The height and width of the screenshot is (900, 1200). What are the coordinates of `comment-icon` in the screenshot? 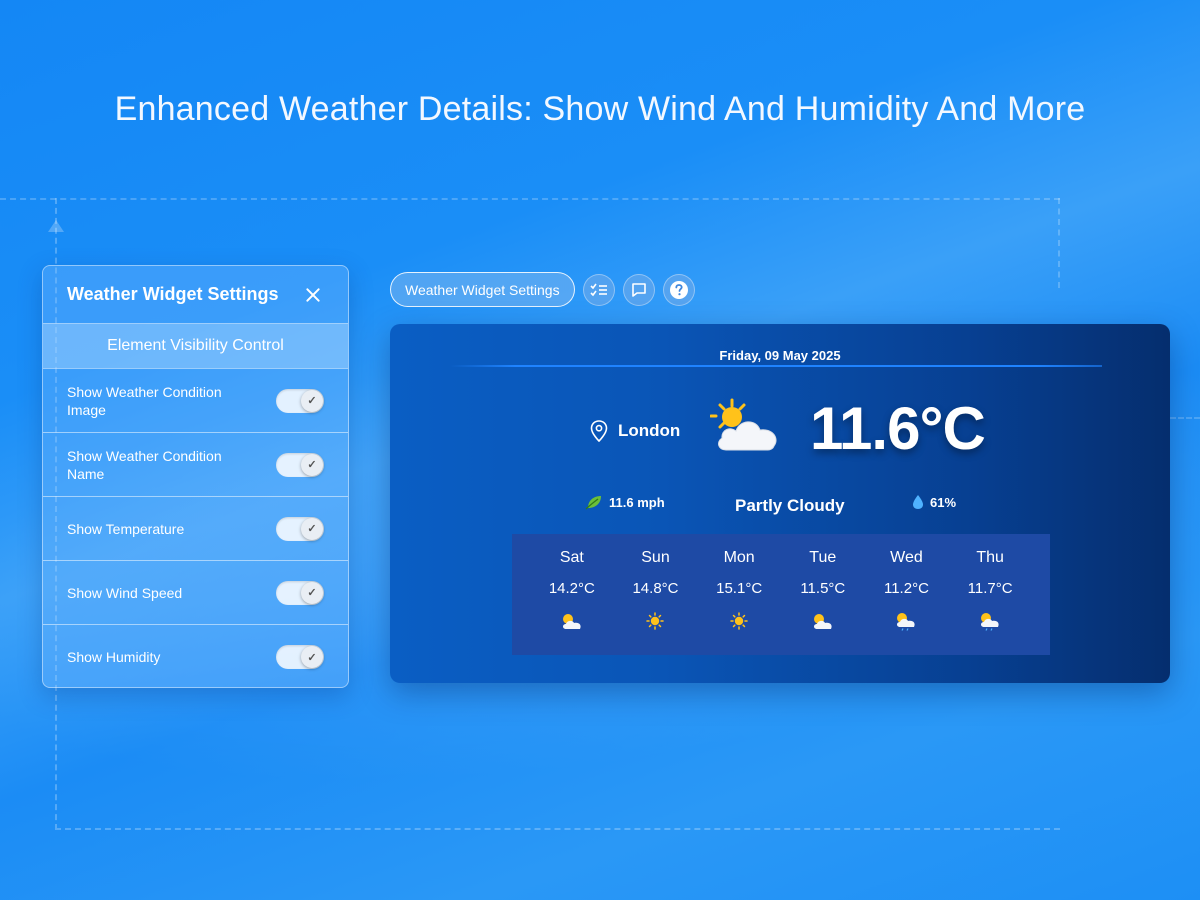 It's located at (638, 289).